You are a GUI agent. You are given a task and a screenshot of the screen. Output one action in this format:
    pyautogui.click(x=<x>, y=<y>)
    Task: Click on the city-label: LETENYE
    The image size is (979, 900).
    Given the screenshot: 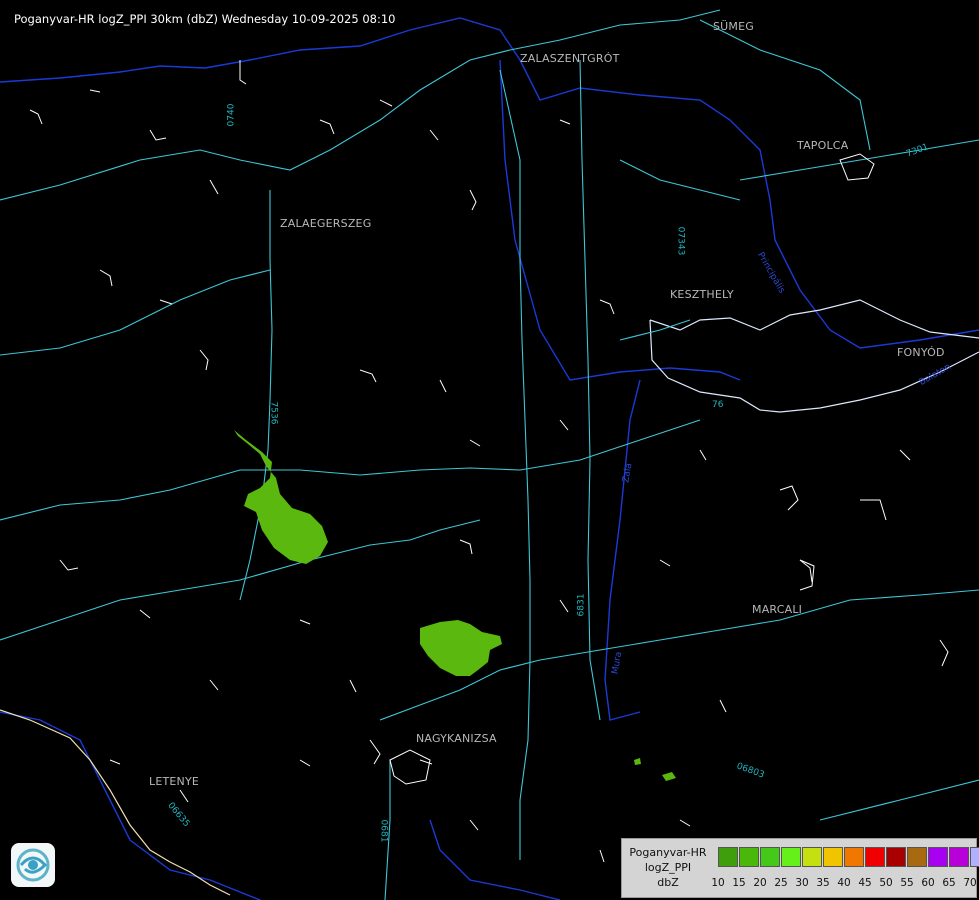 What is the action you would take?
    pyautogui.click(x=174, y=781)
    